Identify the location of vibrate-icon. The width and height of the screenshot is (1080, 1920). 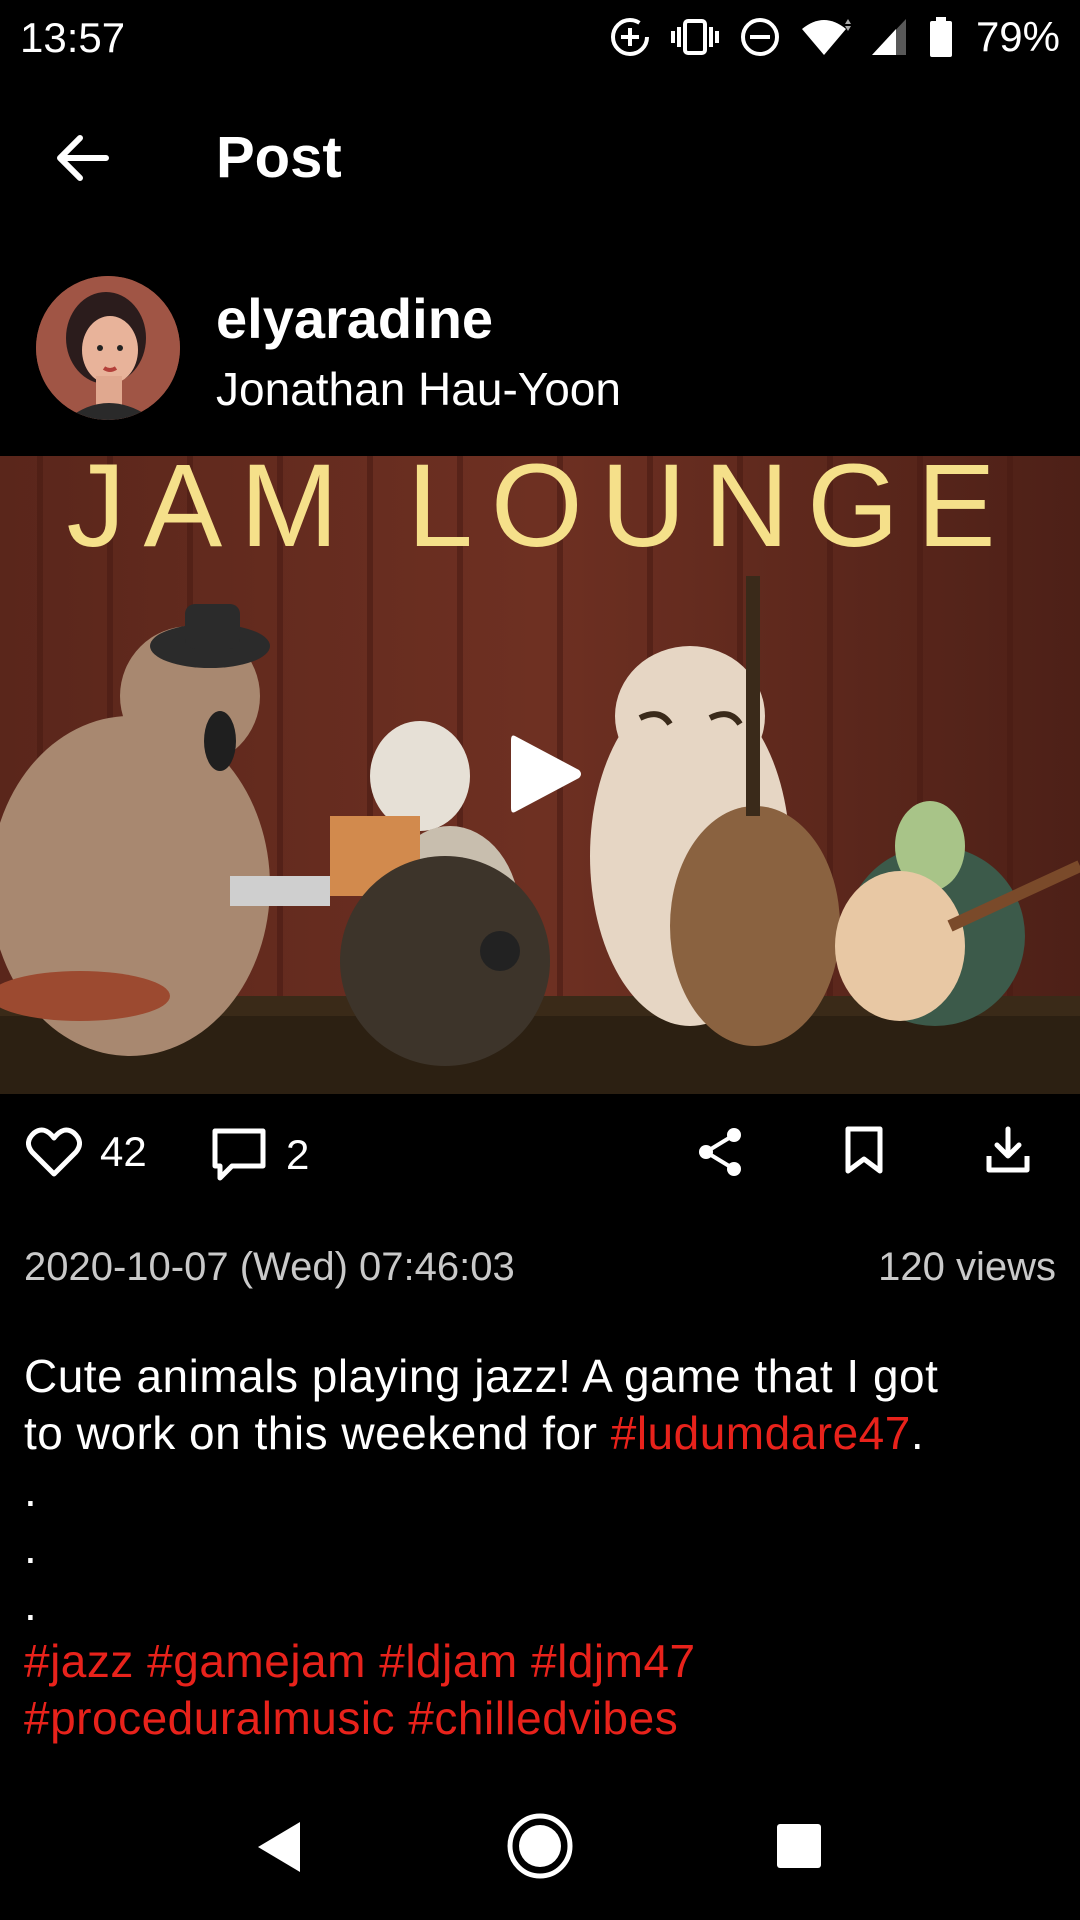
(694, 37).